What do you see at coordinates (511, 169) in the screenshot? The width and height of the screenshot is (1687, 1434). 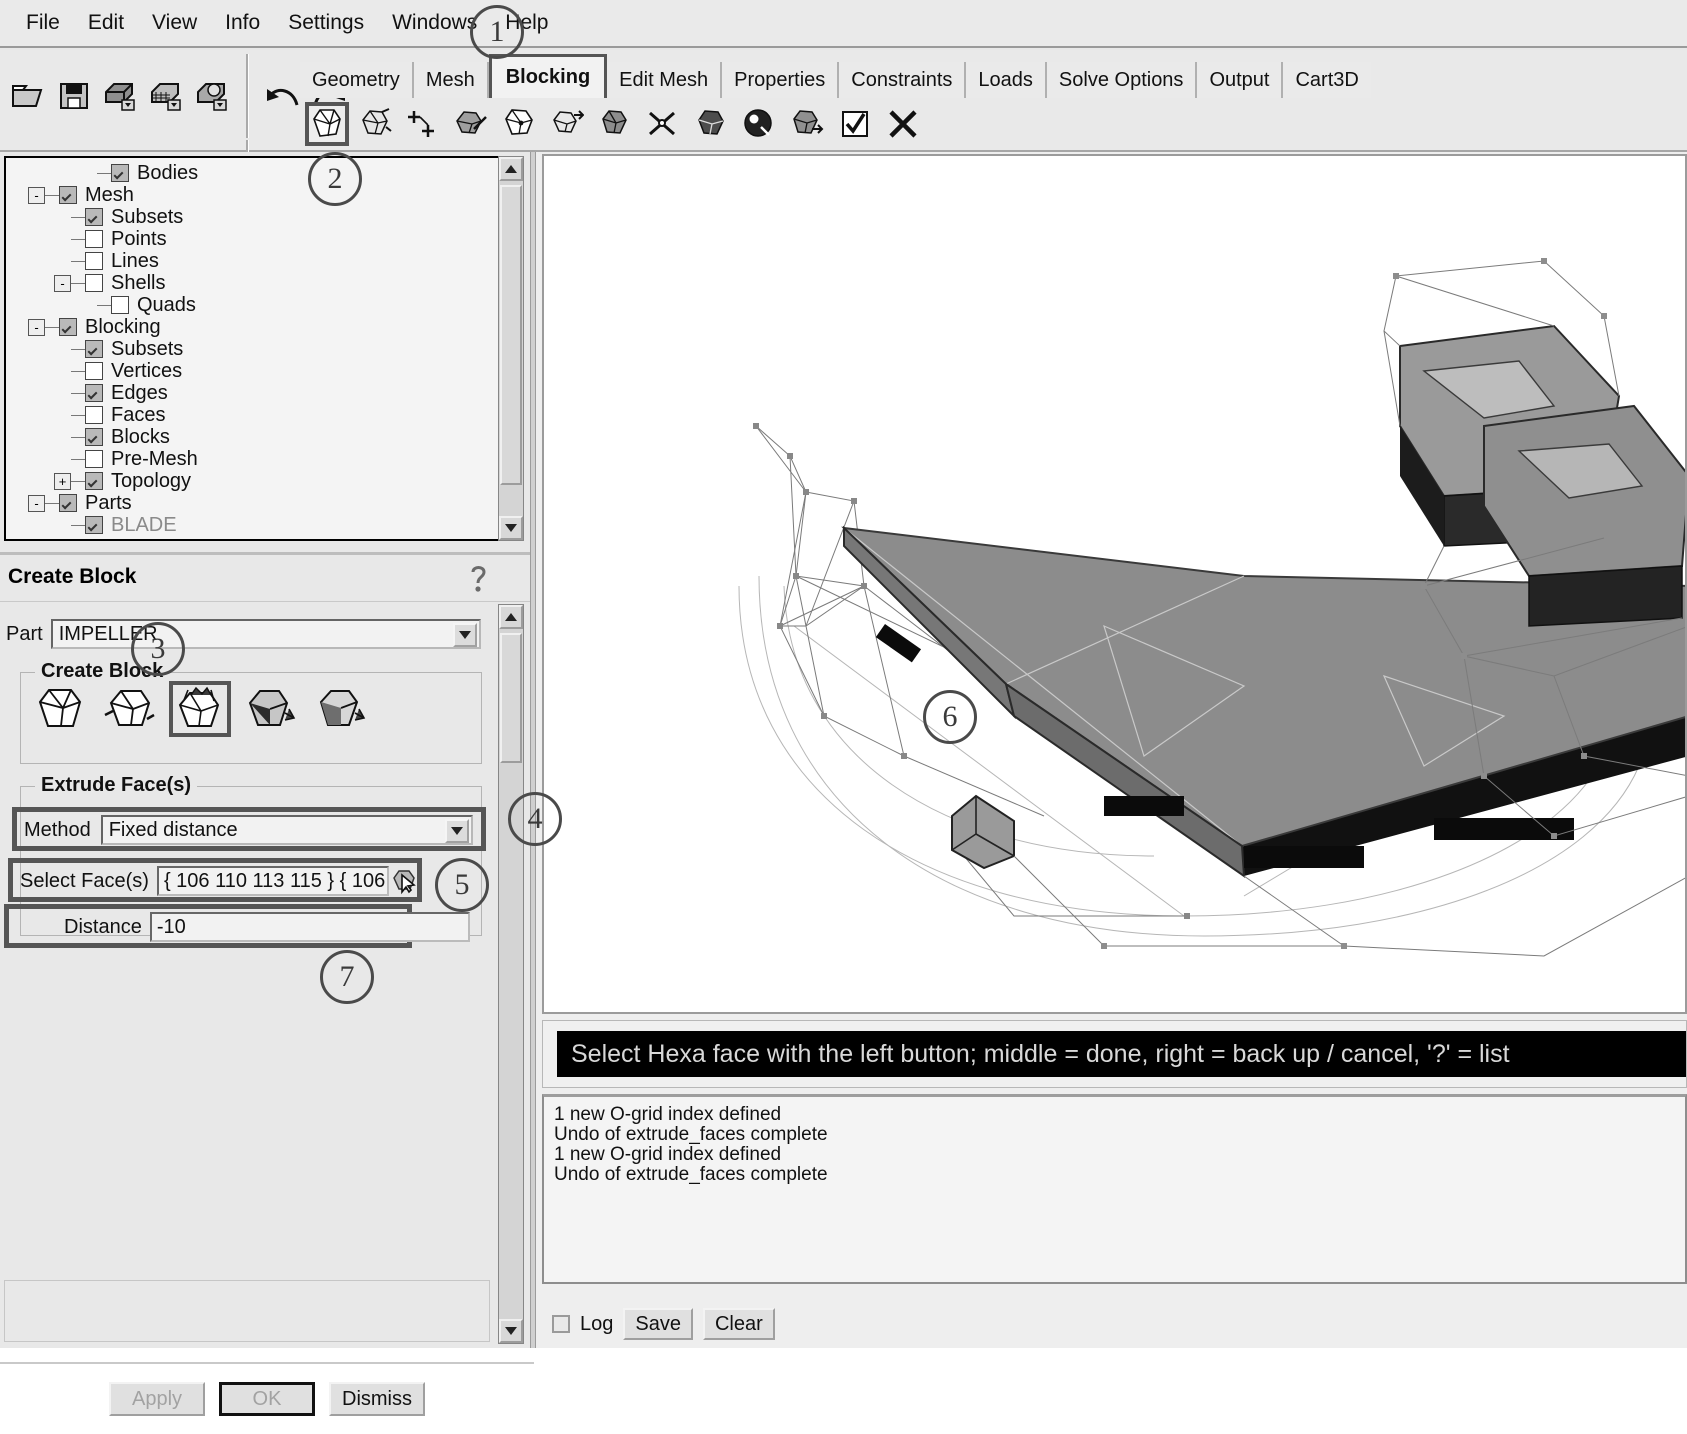 I see `tree-scroll-up-button` at bounding box center [511, 169].